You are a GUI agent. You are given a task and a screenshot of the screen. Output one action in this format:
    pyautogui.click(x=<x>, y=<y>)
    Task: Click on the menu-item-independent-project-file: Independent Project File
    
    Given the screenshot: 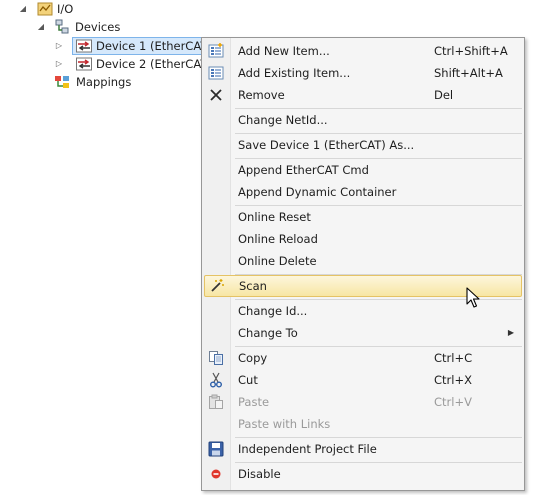 What is the action you would take?
    pyautogui.click(x=363, y=449)
    